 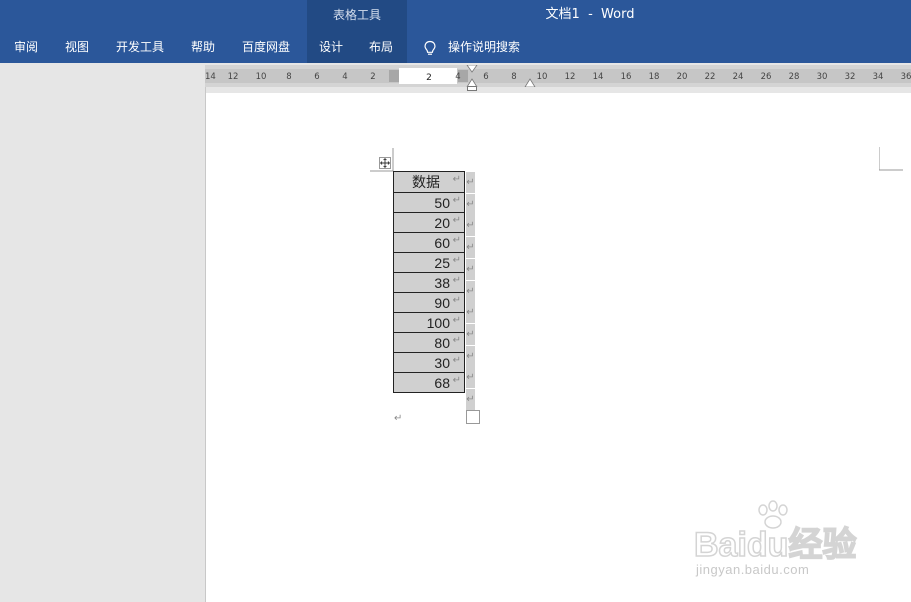 I want to click on table-cell: 38 ↵, so click(x=429, y=282).